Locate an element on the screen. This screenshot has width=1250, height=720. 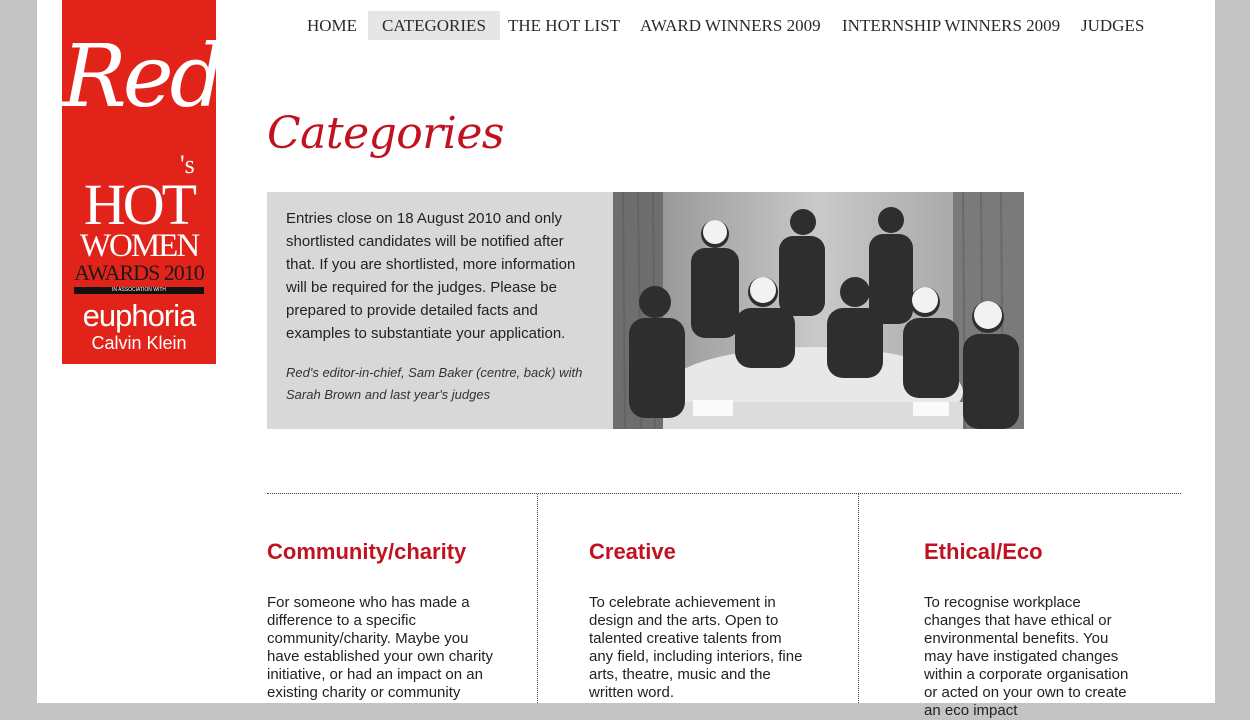
logo-awards: AWARDS 2010 is located at coordinates (139, 272).